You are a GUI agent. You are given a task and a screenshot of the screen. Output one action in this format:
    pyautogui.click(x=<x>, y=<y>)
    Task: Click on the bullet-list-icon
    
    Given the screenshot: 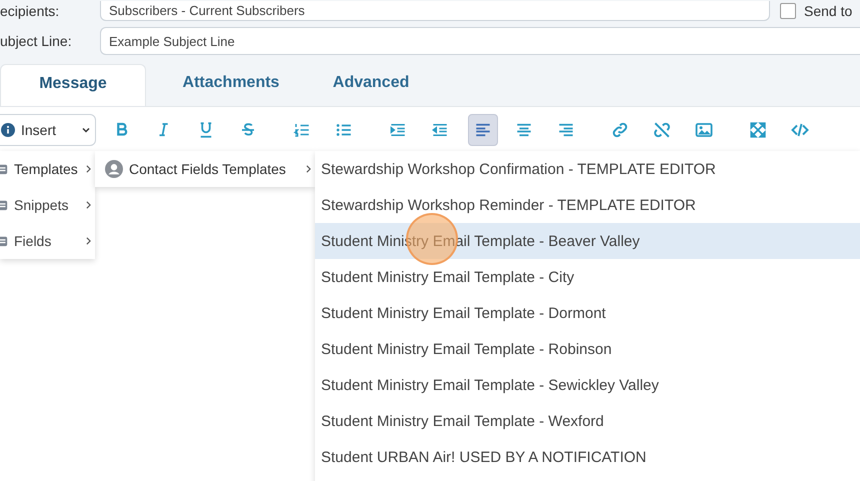 What is the action you would take?
    pyautogui.click(x=344, y=130)
    